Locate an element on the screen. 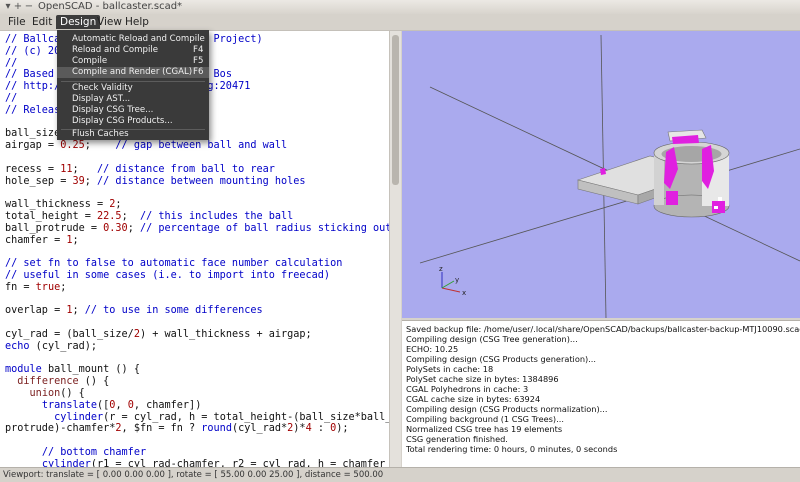 This screenshot has width=800, height=482. editor-scrollbar is located at coordinates (395, 249).